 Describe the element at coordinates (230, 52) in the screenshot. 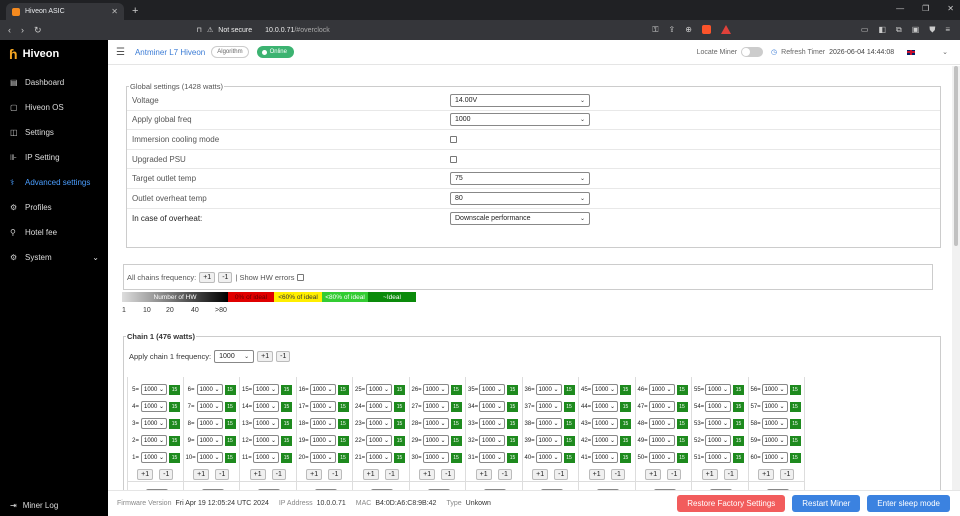

I see `algorithm-badge: Algorithm` at that location.